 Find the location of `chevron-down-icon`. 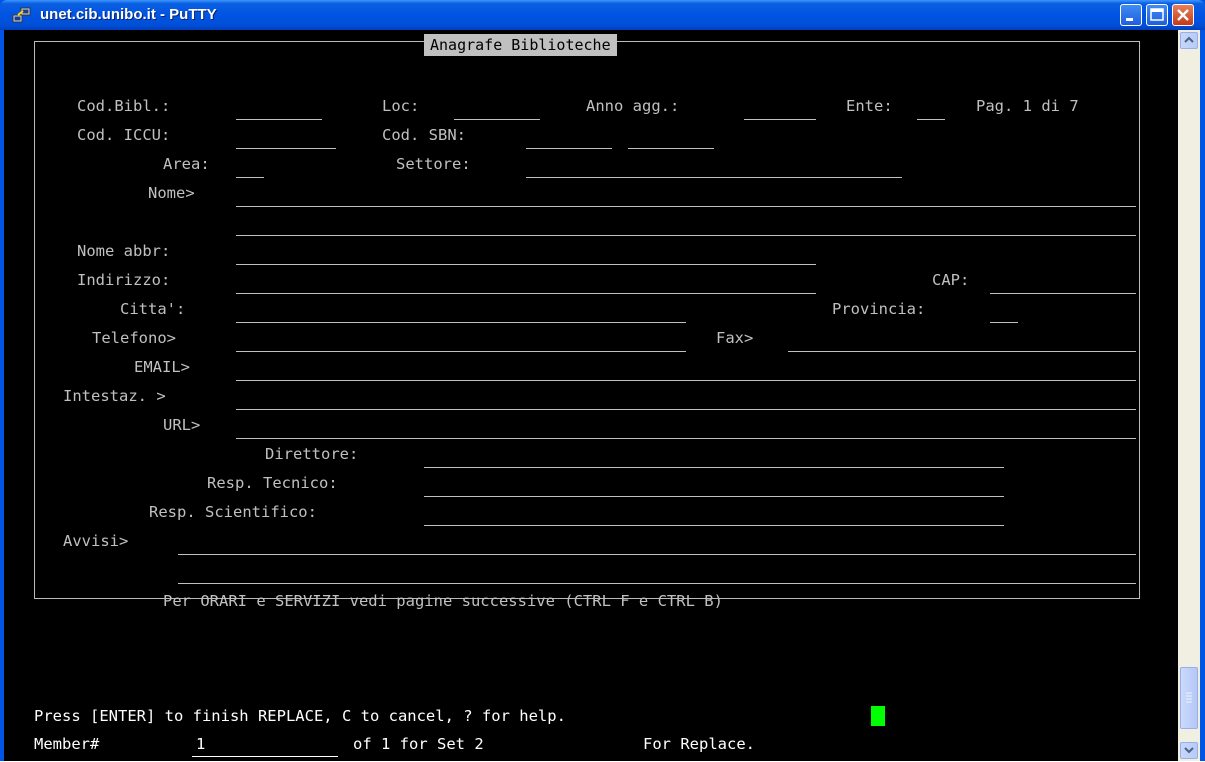

chevron-down-icon is located at coordinates (1189, 750).